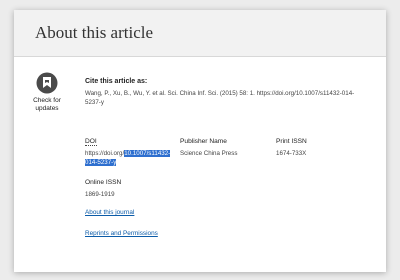  I want to click on online-issn-label: Online ISSN, so click(103, 182).